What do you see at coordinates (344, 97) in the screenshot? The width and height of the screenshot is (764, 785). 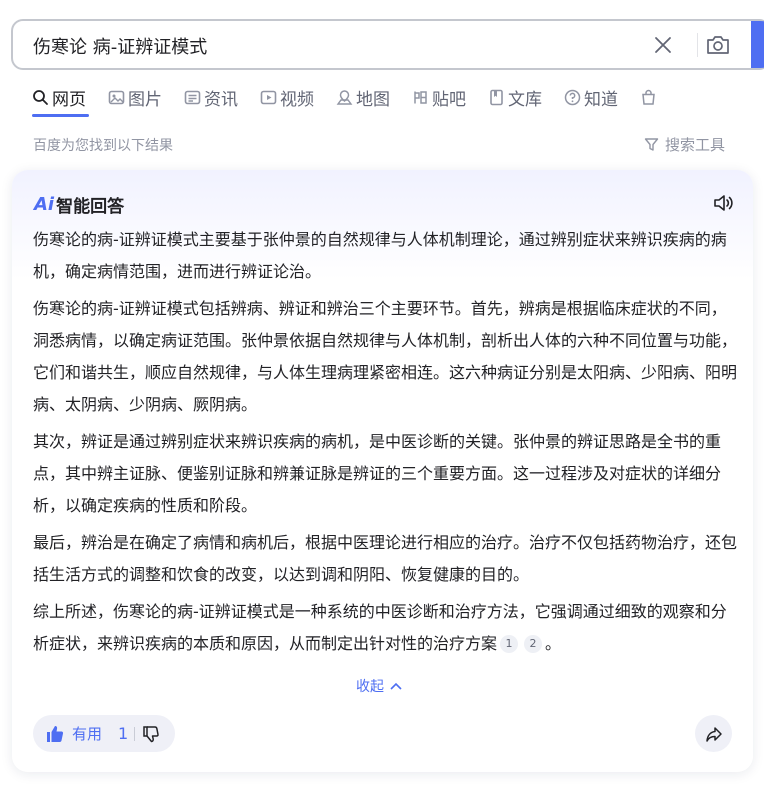 I see `map-icon` at bounding box center [344, 97].